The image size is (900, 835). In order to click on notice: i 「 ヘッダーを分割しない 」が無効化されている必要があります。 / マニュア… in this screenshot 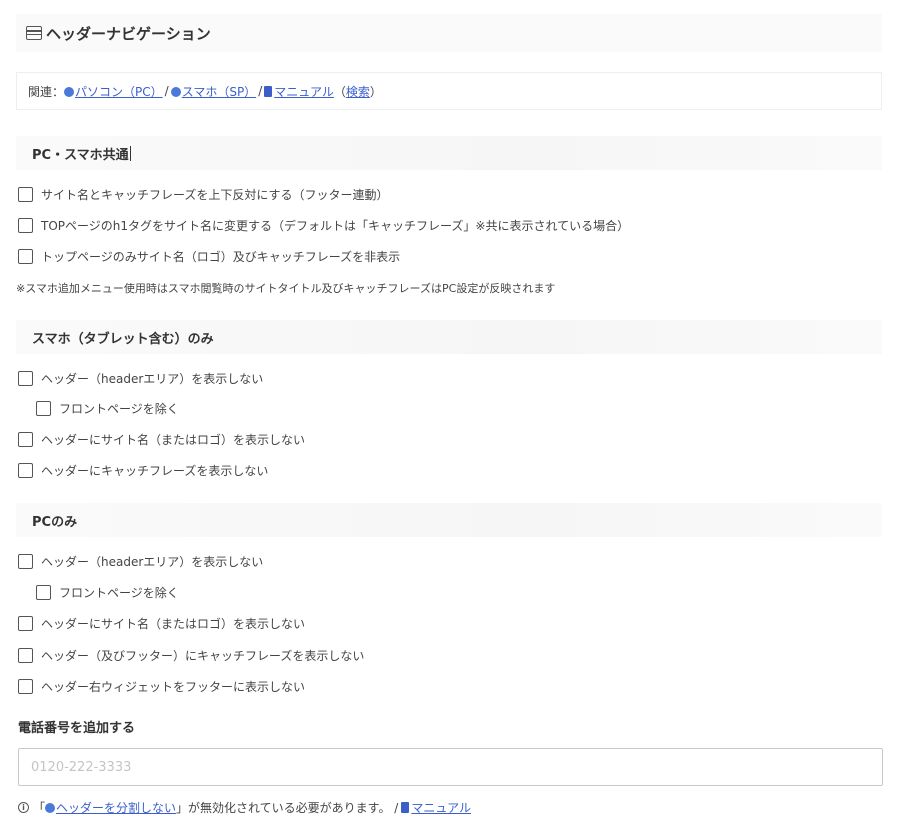, I will do `click(244, 807)`.